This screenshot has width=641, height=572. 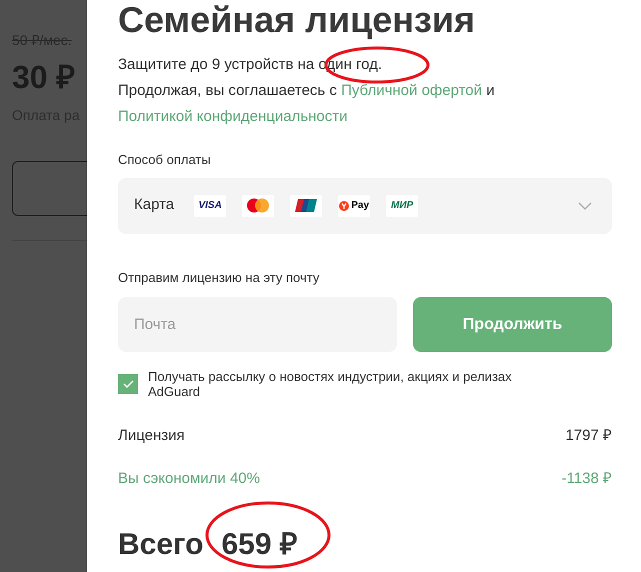 I want to click on payment-label: Способ оплаты, so click(x=165, y=160).